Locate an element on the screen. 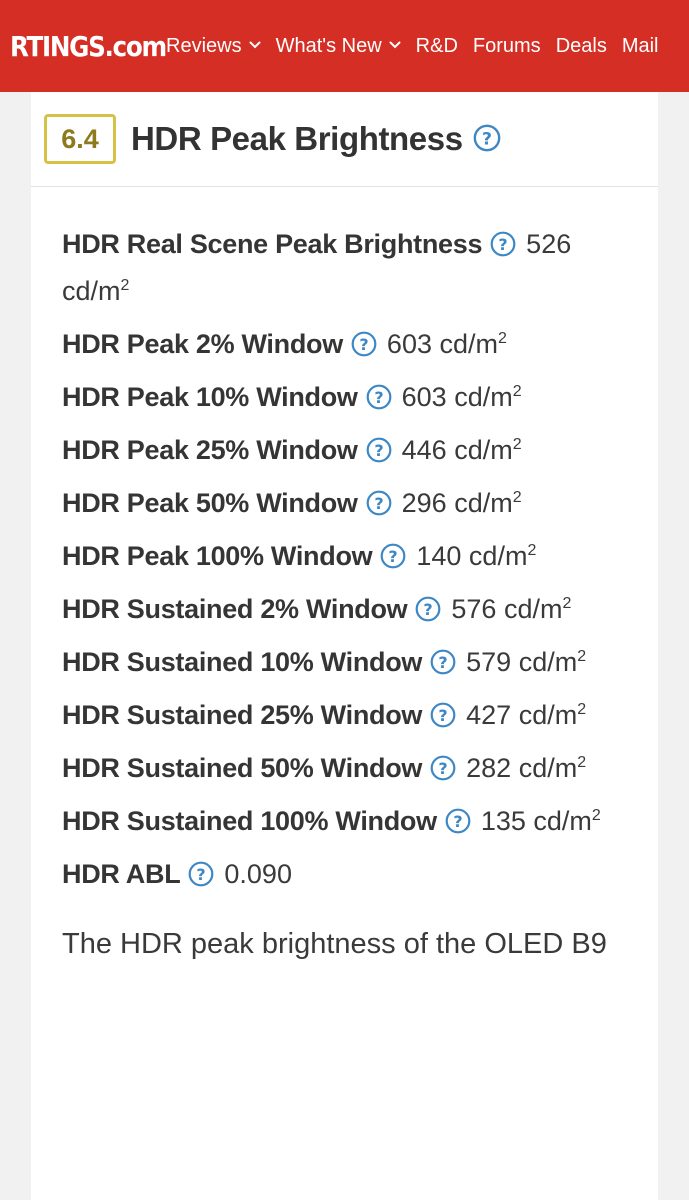  measurement-value: 576 cd/m2 is located at coordinates (511, 609).